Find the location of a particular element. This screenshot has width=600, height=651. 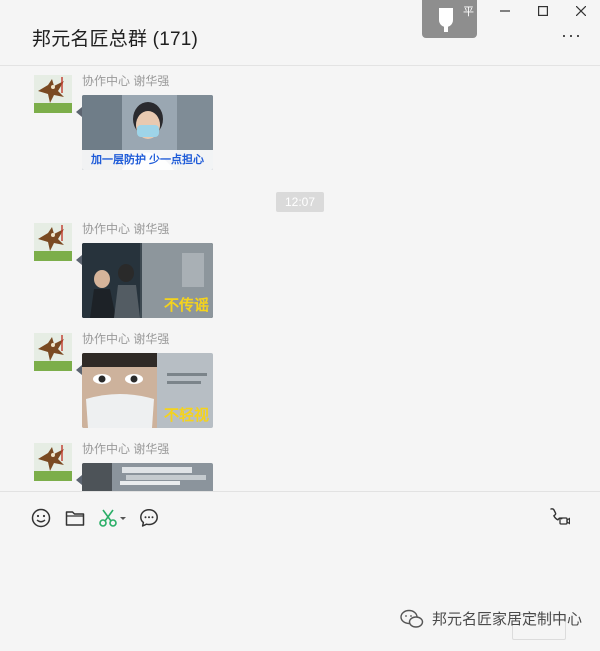

minimize-button is located at coordinates (505, 11).